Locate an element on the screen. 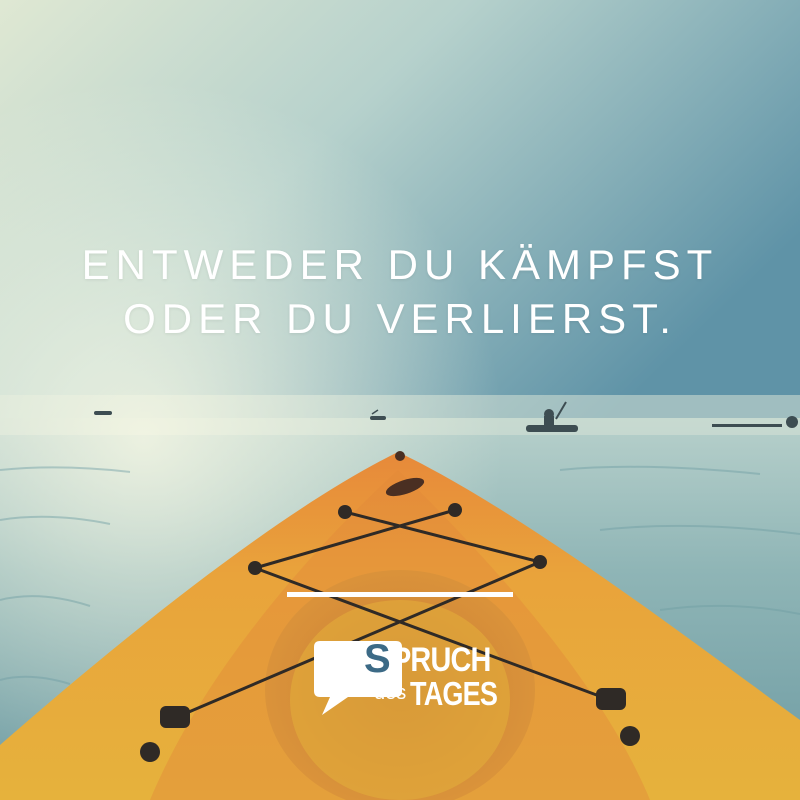  spruch-des-tages-logo: S PRUCH des TAGES is located at coordinates (405, 677).